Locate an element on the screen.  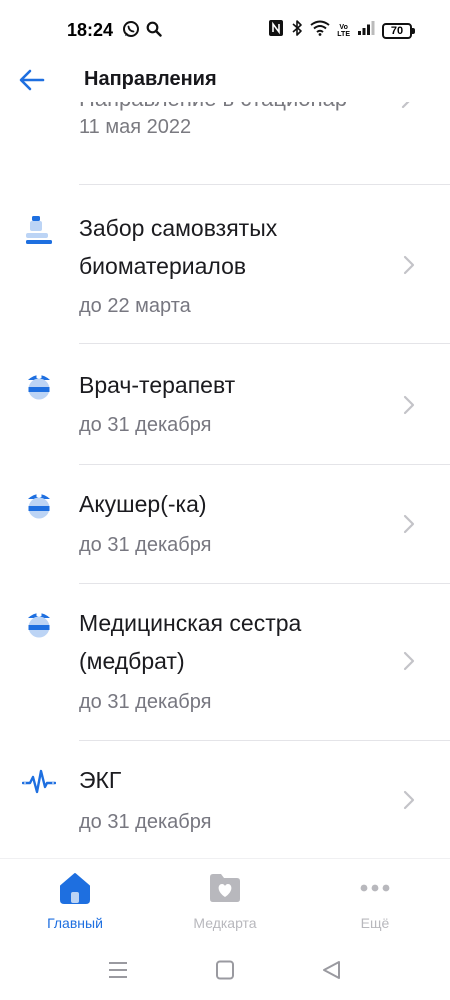
home-icon is located at coordinates (75, 888).